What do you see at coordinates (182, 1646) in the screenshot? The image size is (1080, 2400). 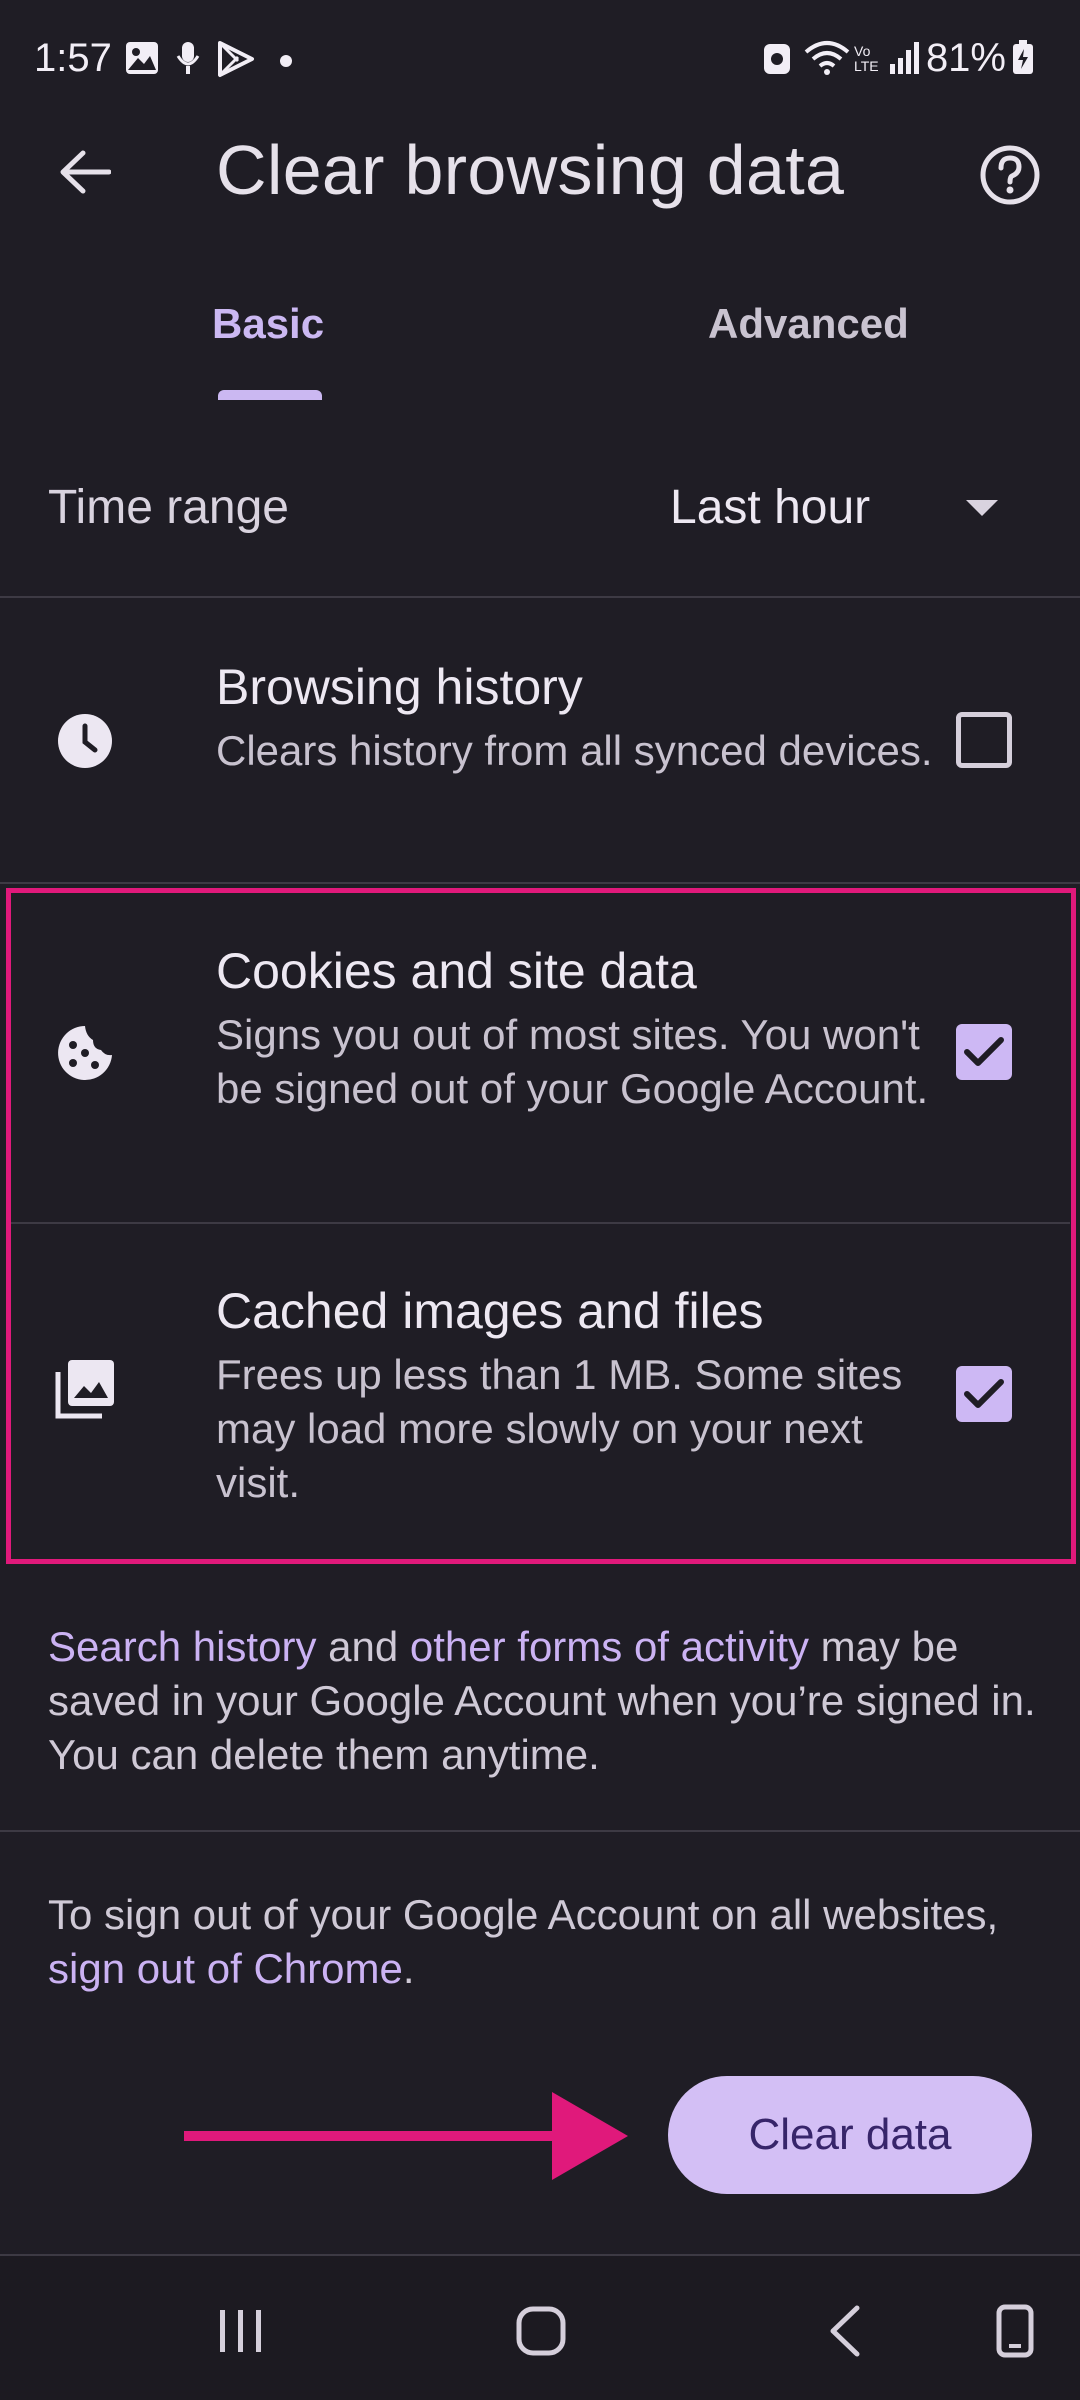 I see `search-history-link: Search history` at bounding box center [182, 1646].